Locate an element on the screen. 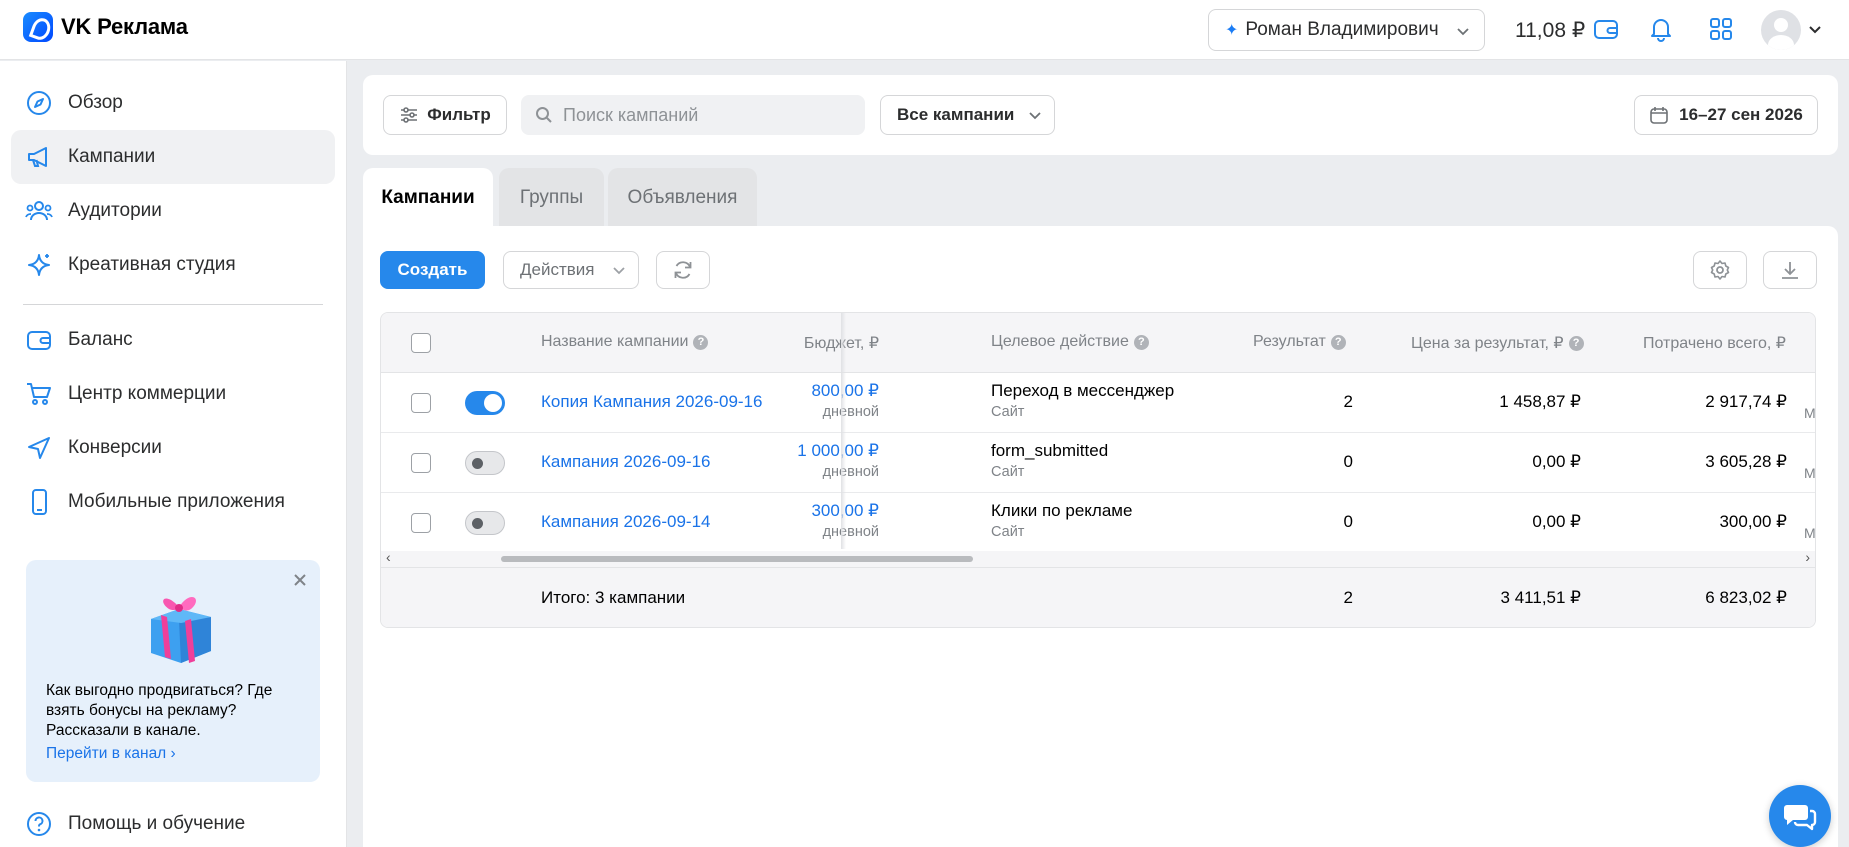 This screenshot has height=847, width=1849. sidebar-divider is located at coordinates (173, 304).